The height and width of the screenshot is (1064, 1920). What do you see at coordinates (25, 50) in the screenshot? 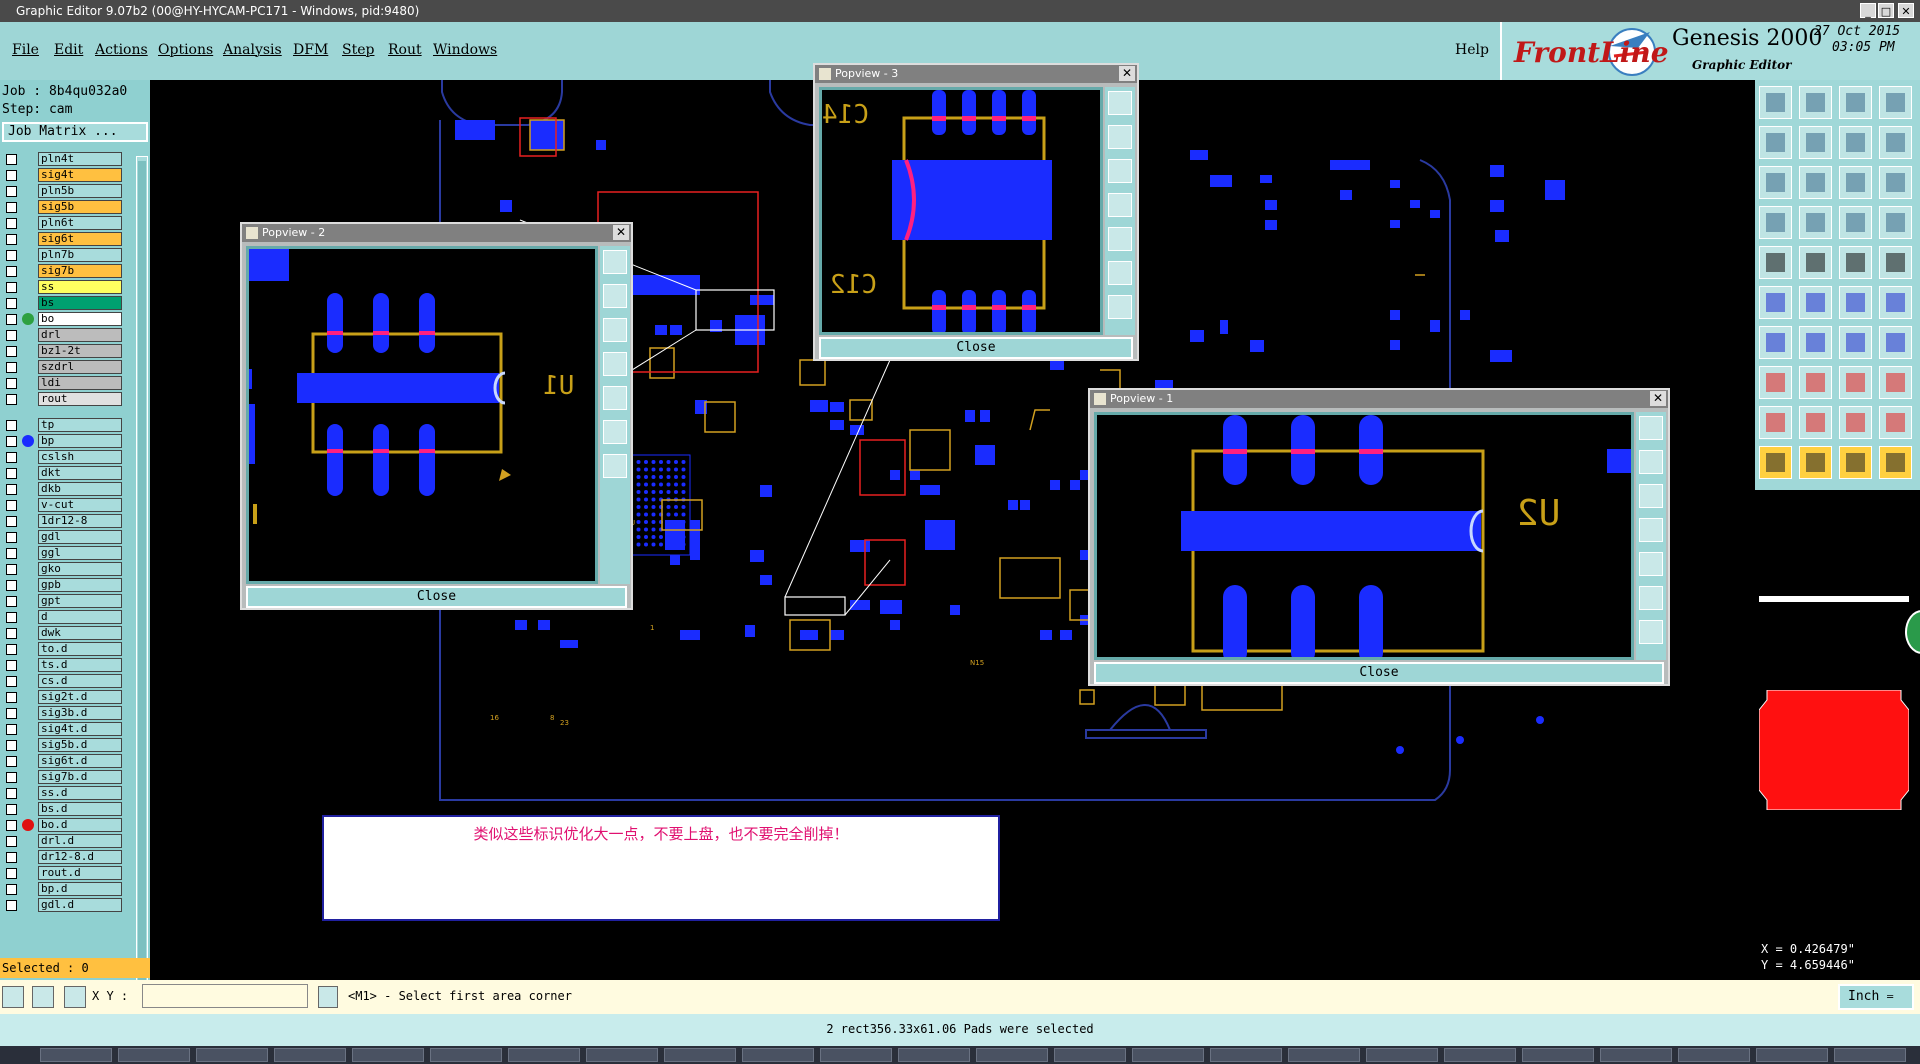
I see `menu-file: File` at bounding box center [25, 50].